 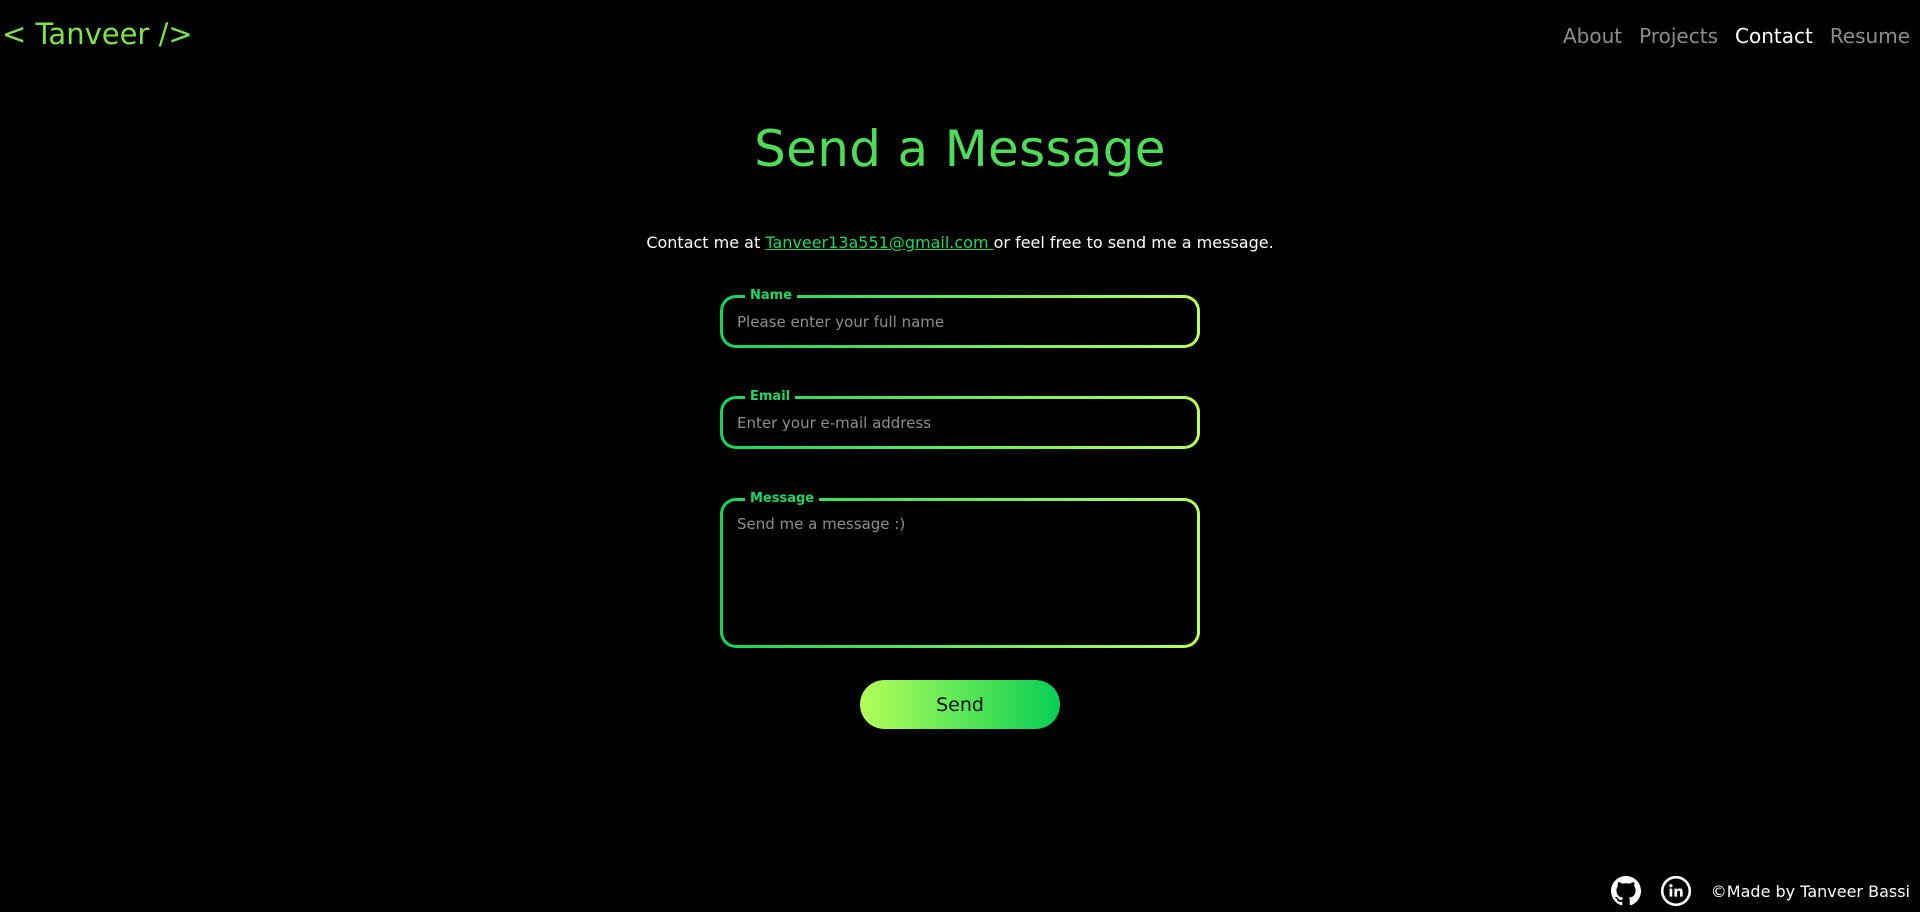 What do you see at coordinates (960, 321) in the screenshot?
I see `name-input` at bounding box center [960, 321].